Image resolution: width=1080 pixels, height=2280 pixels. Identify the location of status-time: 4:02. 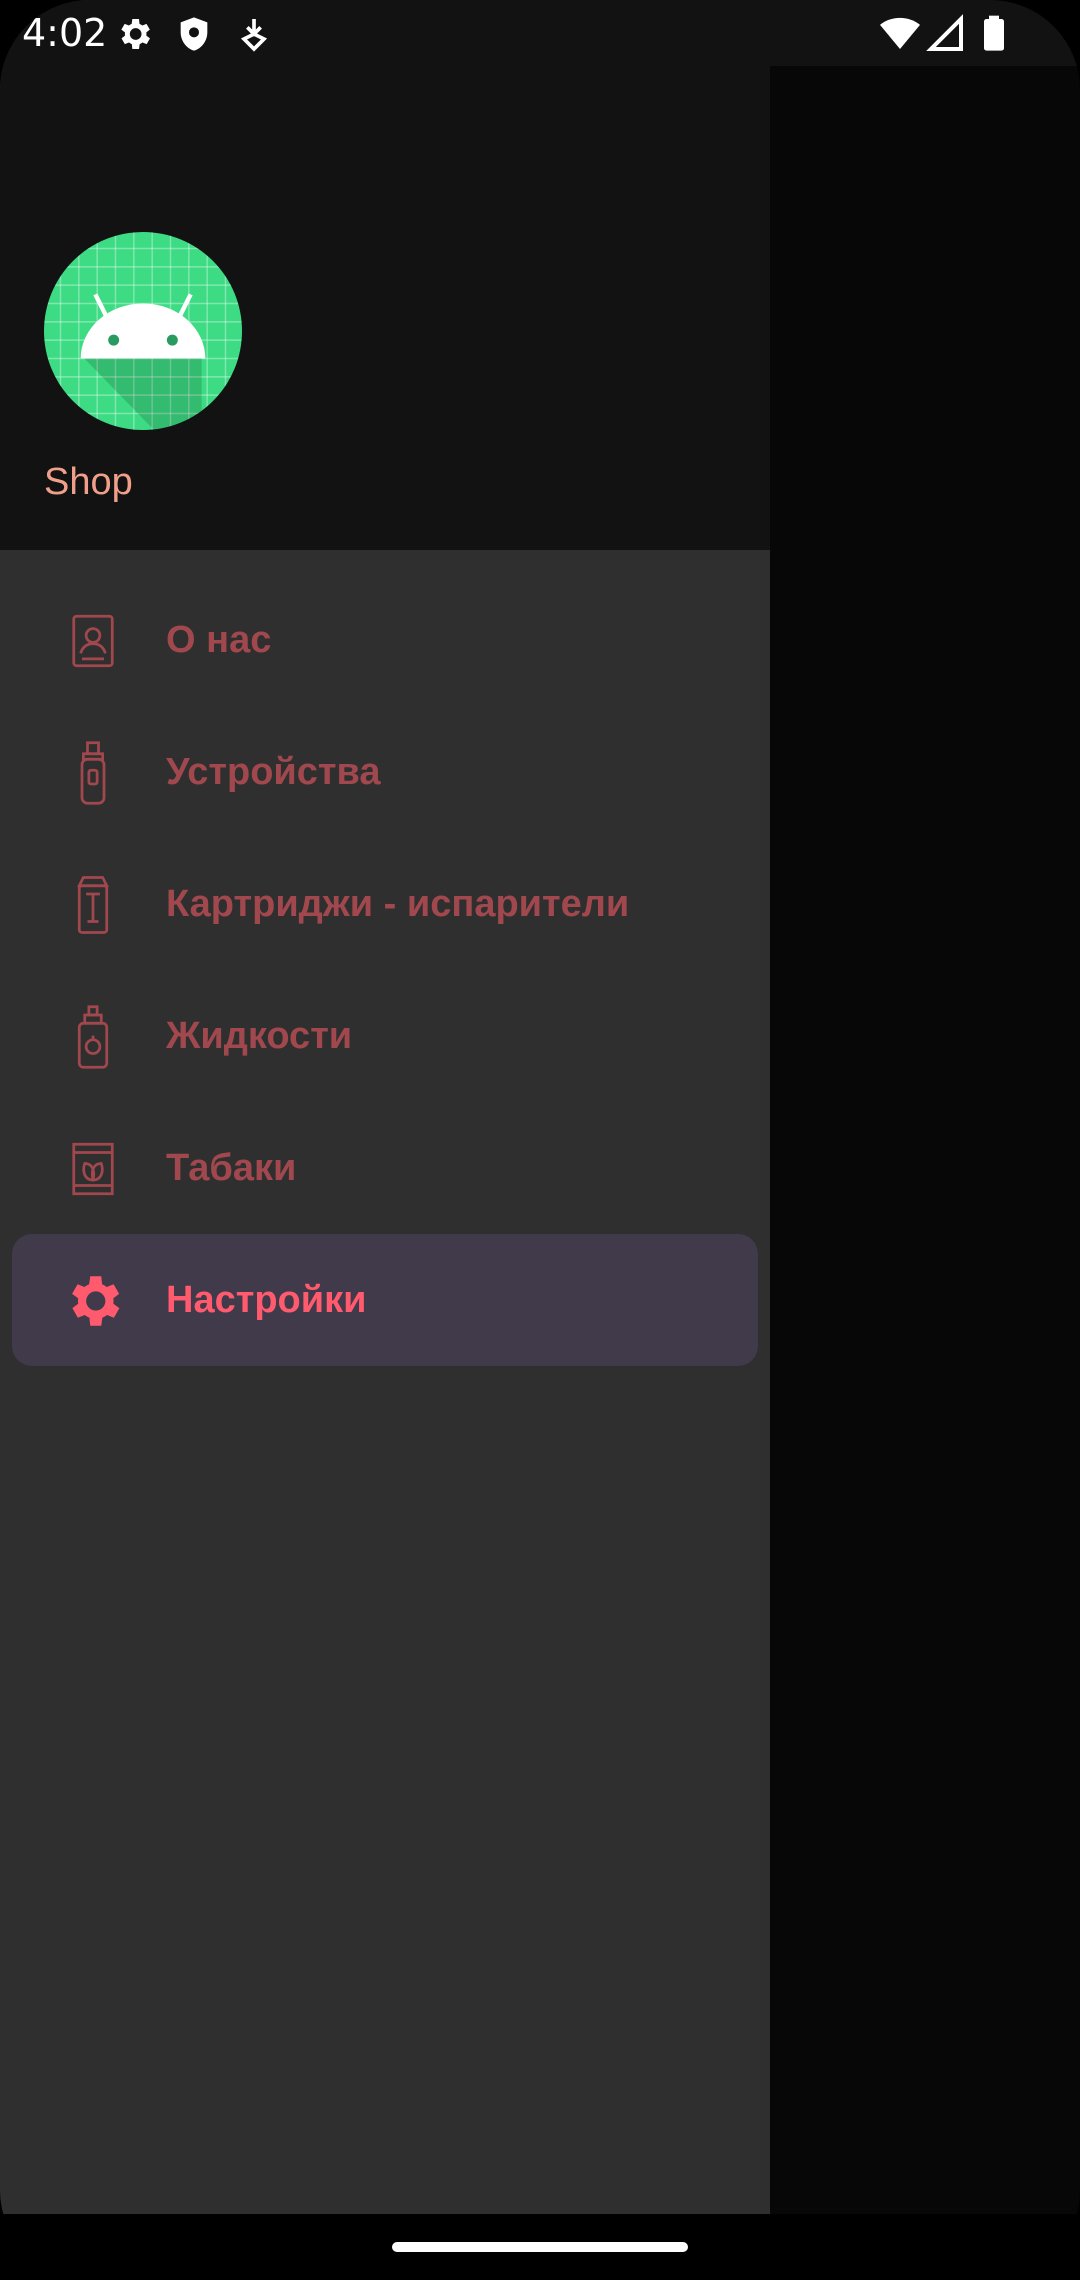
(65, 33).